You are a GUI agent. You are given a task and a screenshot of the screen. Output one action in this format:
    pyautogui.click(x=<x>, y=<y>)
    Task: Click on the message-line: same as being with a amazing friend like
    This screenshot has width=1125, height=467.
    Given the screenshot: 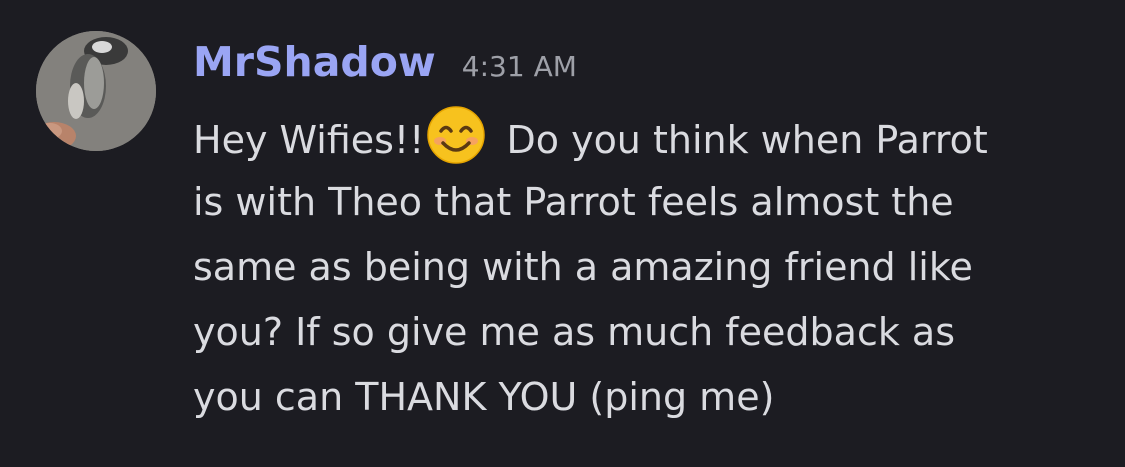 What is the action you would take?
    pyautogui.click(x=583, y=267)
    